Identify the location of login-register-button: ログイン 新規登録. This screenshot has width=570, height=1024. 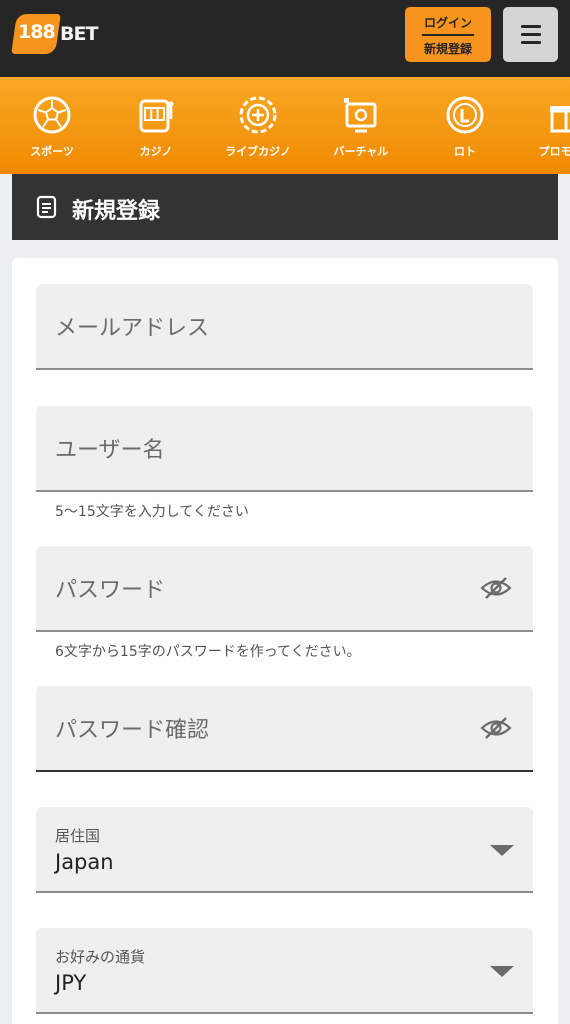
(448, 34).